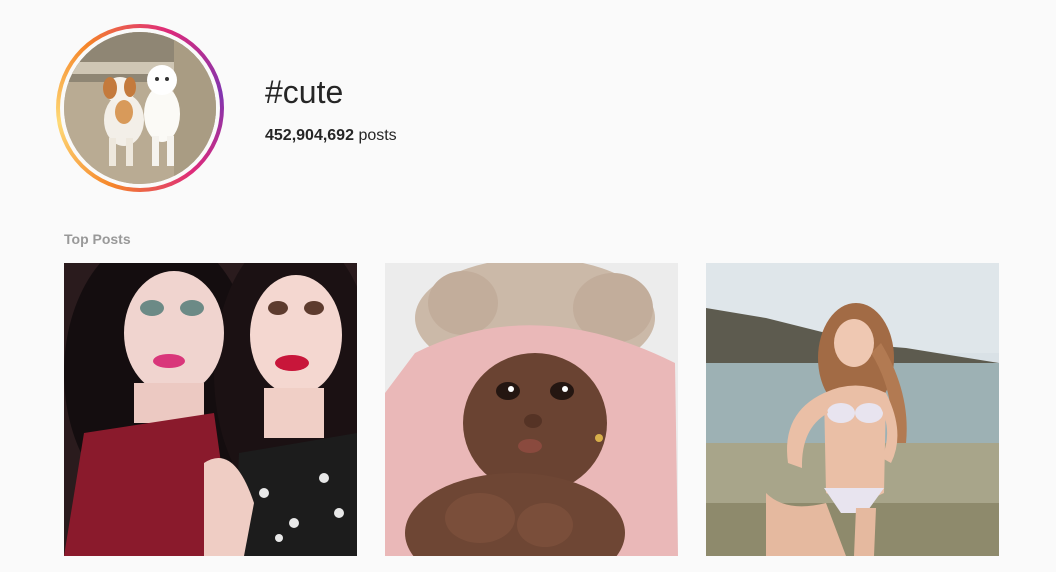 The width and height of the screenshot is (1056, 572). I want to click on hashtag-title: #cute, so click(304, 92).